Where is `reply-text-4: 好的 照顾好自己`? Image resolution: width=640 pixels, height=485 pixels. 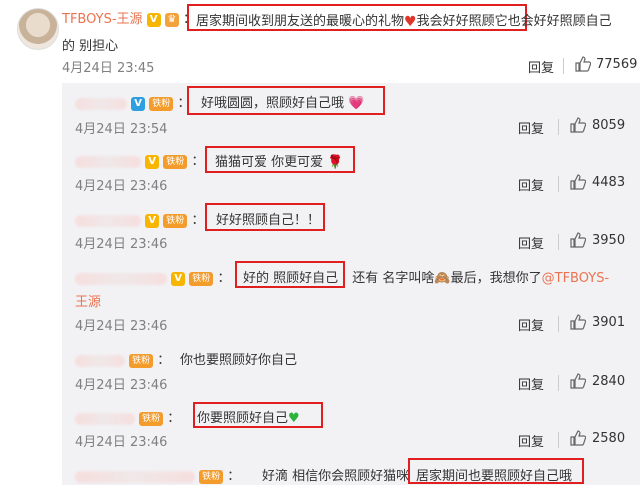
reply-text-4: 好的 照顾好自己 is located at coordinates (291, 278).